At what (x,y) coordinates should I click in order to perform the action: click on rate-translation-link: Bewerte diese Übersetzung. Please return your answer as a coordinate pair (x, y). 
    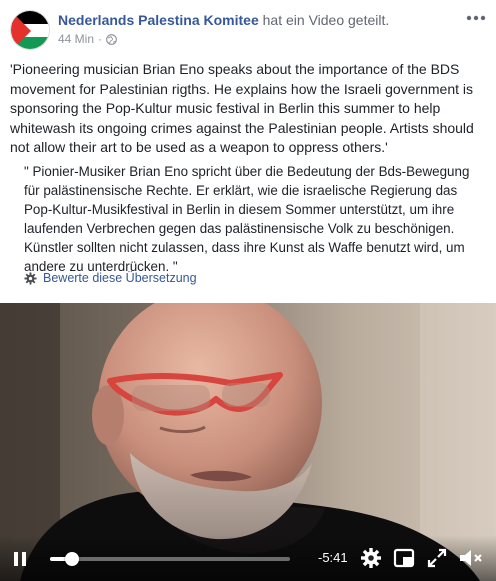
    Looking at the image, I should click on (110, 278).